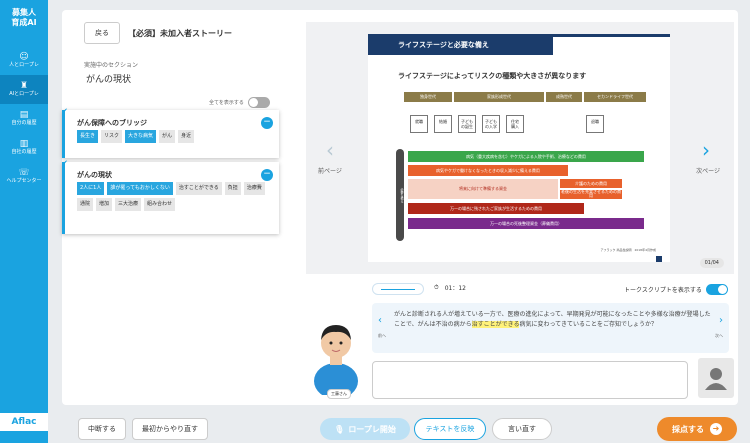  I want to click on smile-icon: ☺, so click(24, 57).